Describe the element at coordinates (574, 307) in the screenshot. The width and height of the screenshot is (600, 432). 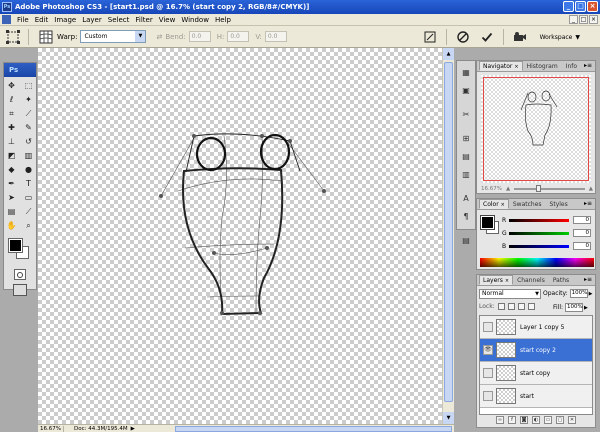
I see `fill-input: 100%` at that location.